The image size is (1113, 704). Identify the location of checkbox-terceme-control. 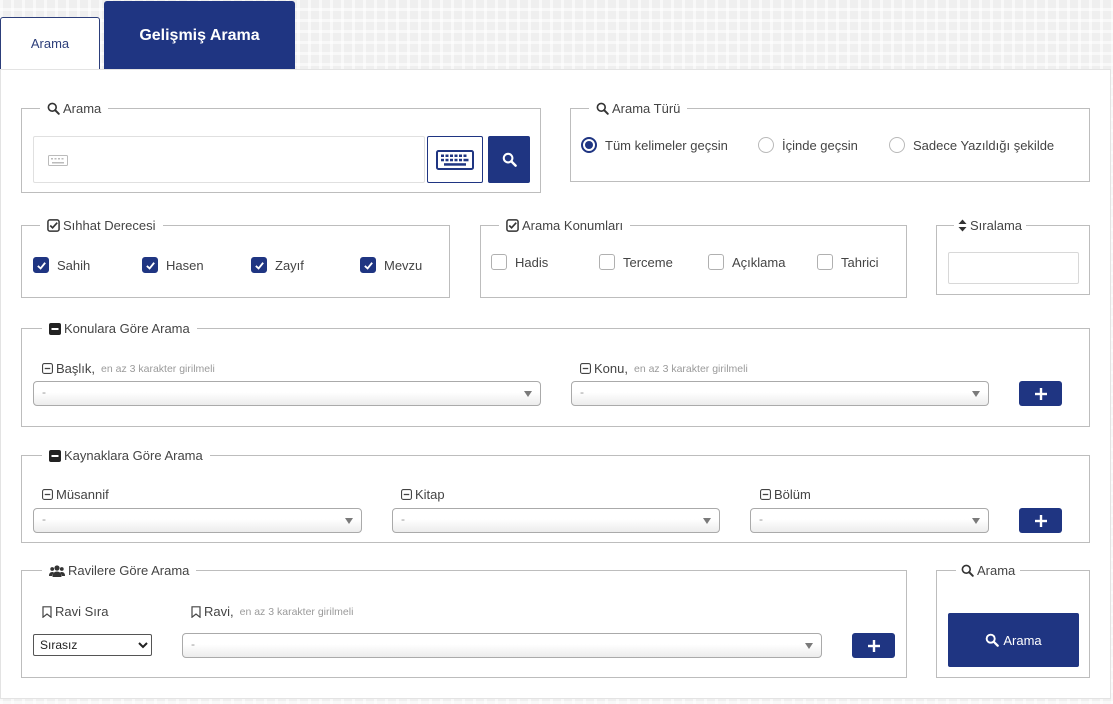
(607, 262).